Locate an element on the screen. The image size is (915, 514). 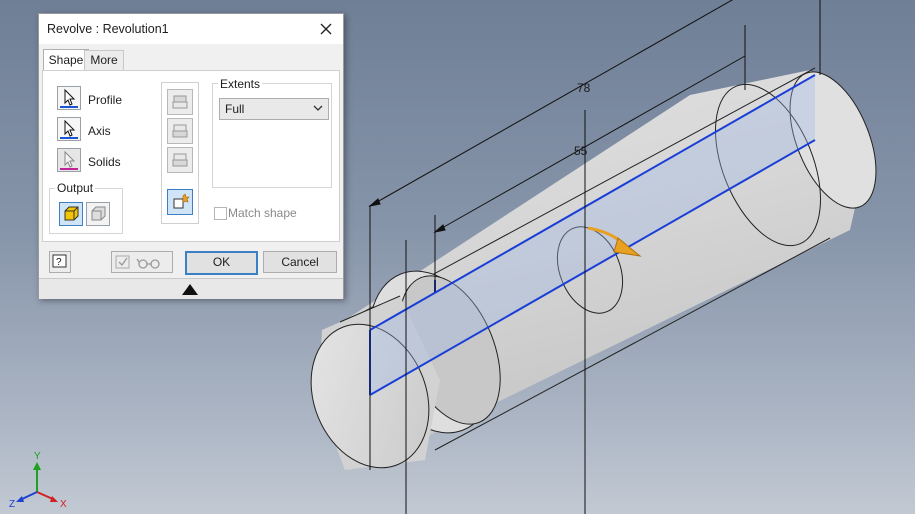
dialog-titlebar: Revolve : Revolution1 is located at coordinates (191, 29).